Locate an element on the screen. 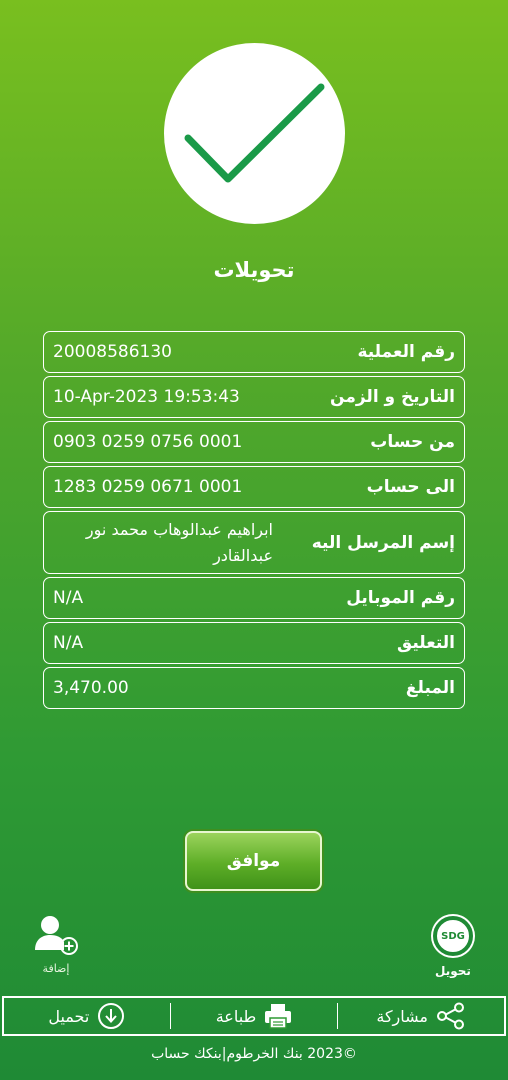 This screenshot has height=1080, width=508. add-beneficiary-label: إضافة is located at coordinates (56, 968).